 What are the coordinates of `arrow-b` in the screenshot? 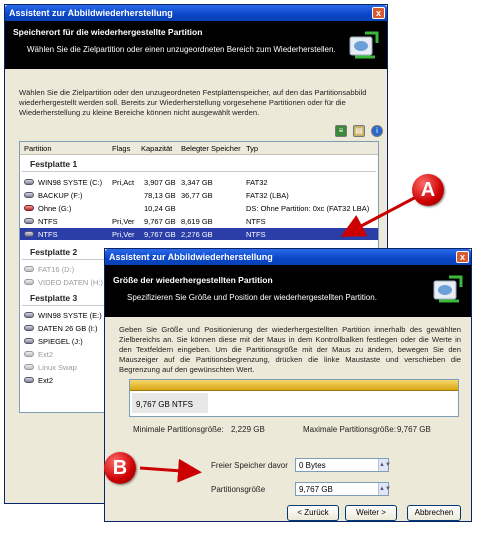 It's located at (170, 470).